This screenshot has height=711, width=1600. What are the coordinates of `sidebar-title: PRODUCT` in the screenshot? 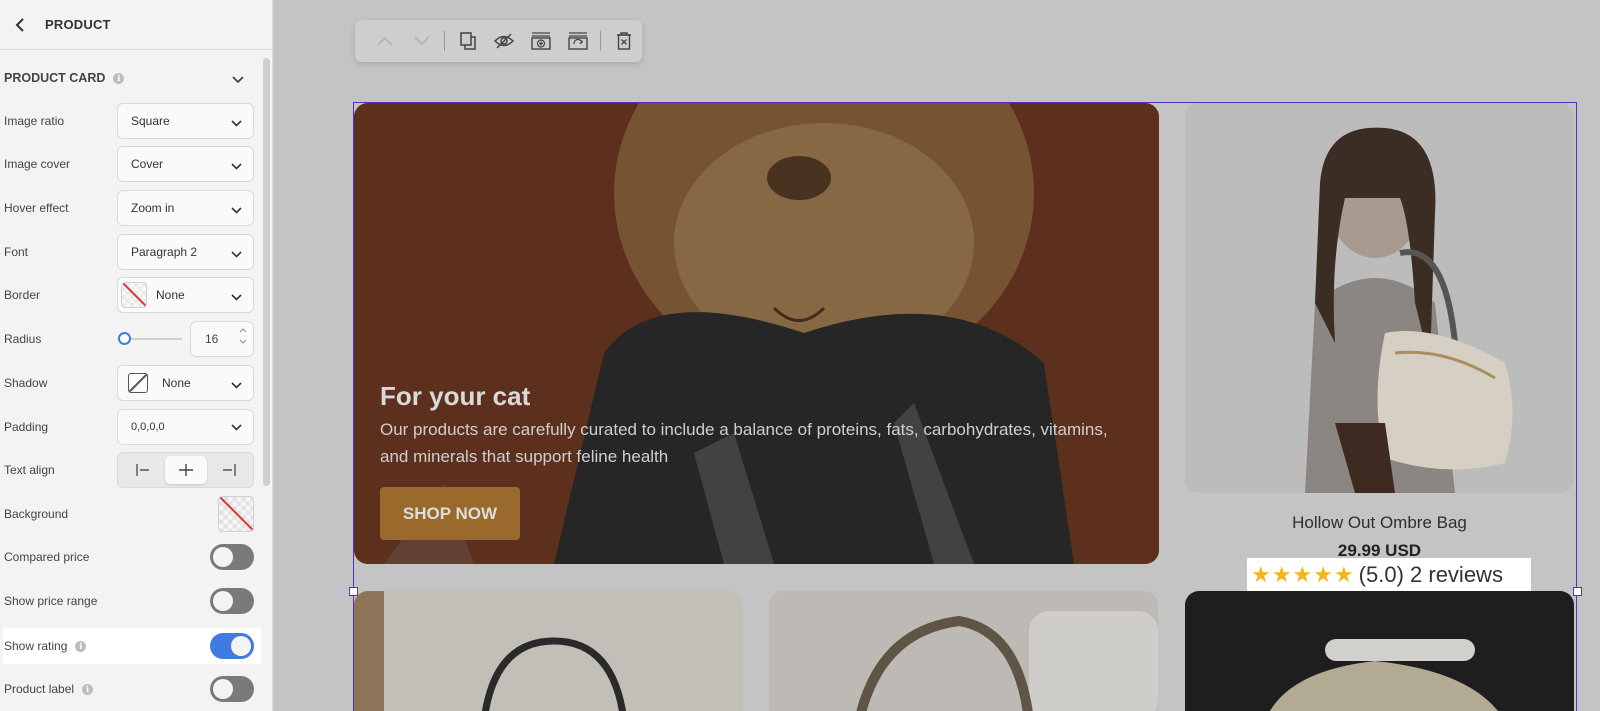 It's located at (78, 24).